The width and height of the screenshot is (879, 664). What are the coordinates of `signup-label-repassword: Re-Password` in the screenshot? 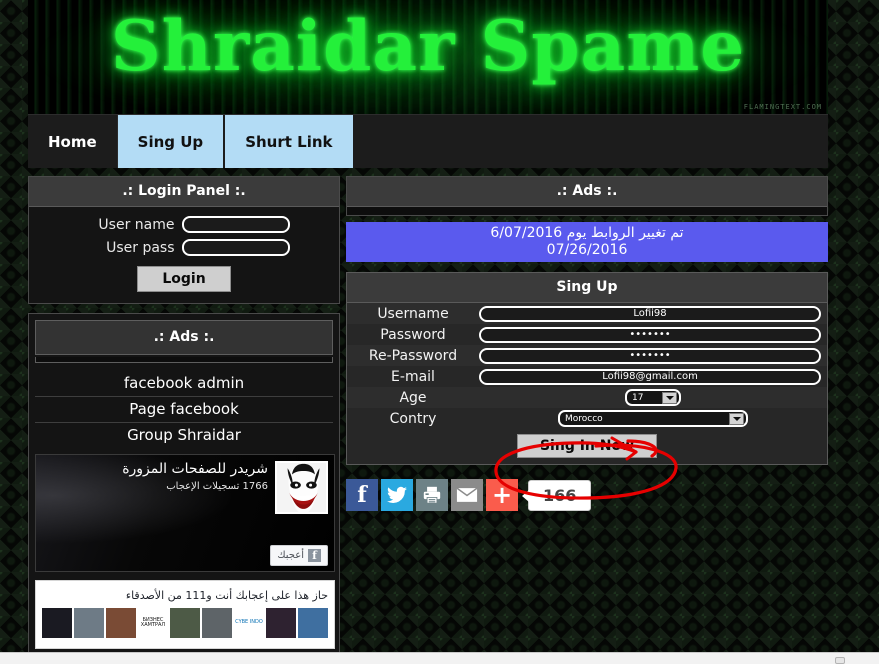 It's located at (413, 355).